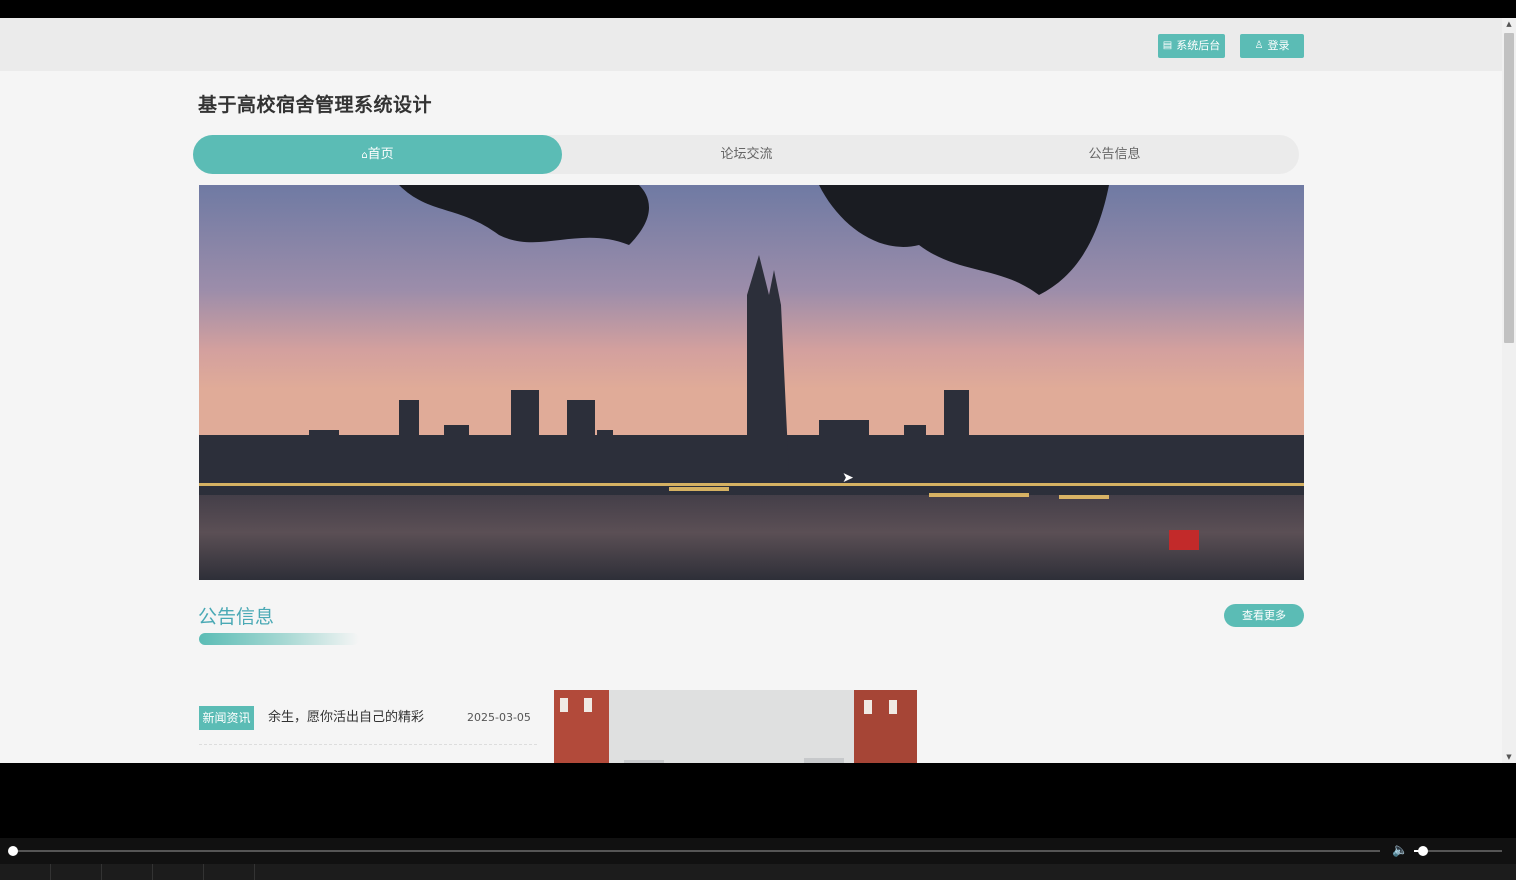  What do you see at coordinates (1509, 24) in the screenshot?
I see `scroll-up-icon: ▲` at bounding box center [1509, 24].